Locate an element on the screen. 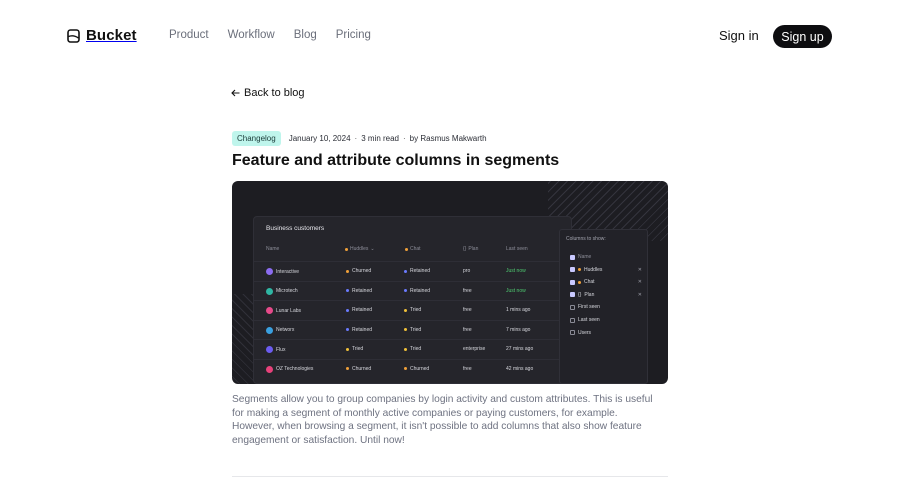 The height and width of the screenshot is (484, 900). nav-product: Product is located at coordinates (189, 35).